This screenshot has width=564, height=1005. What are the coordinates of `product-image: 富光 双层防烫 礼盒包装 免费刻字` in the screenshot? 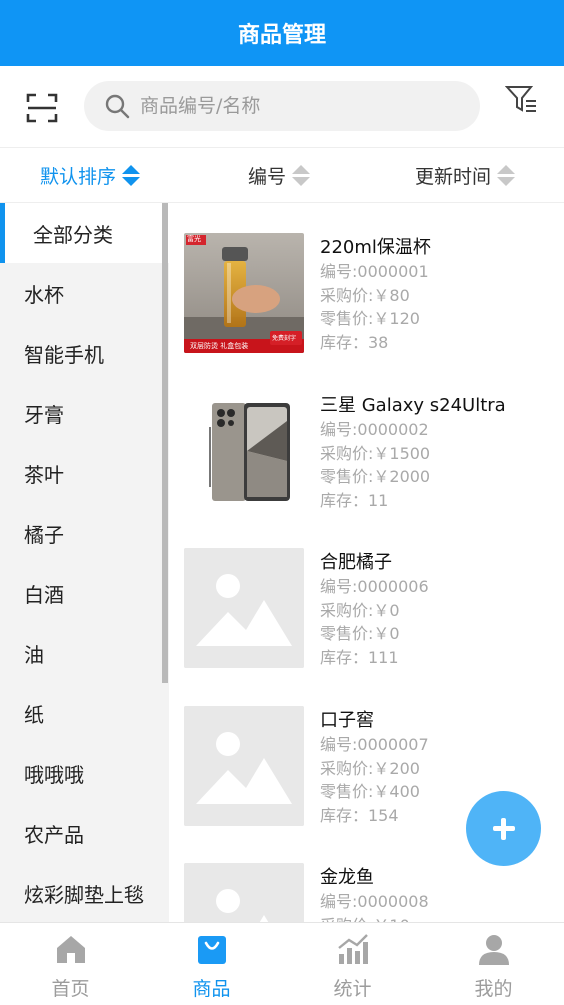 It's located at (244, 293).